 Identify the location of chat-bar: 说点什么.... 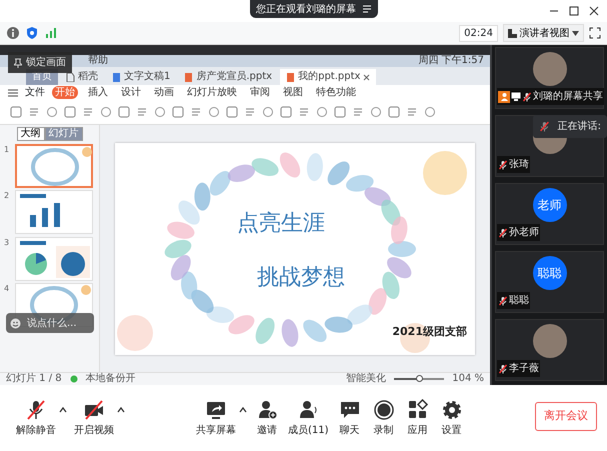
(50, 323).